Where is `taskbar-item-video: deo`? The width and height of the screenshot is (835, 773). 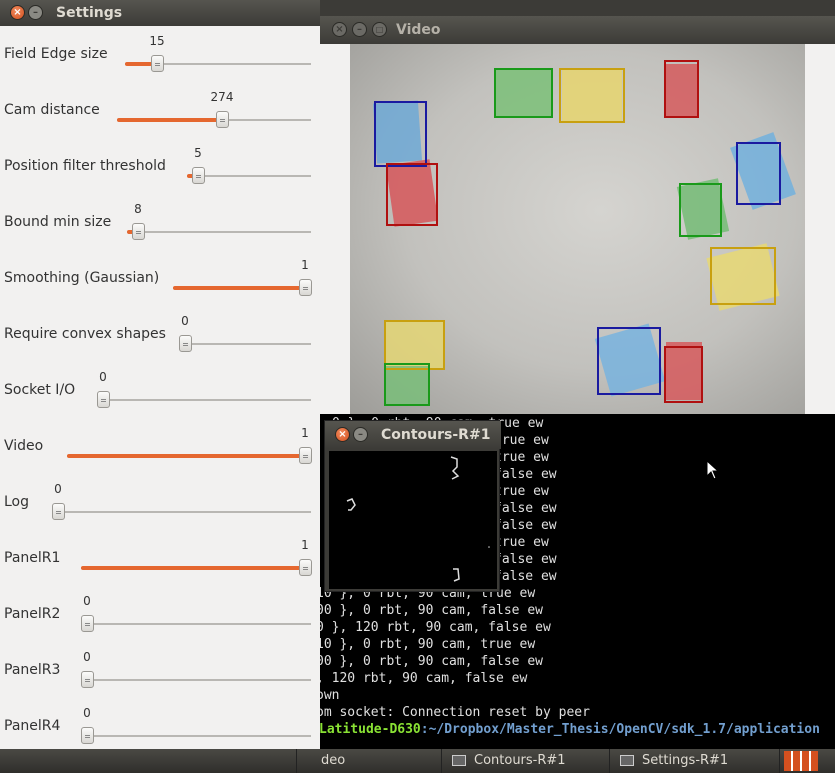
taskbar-item-video: deo is located at coordinates (369, 761).